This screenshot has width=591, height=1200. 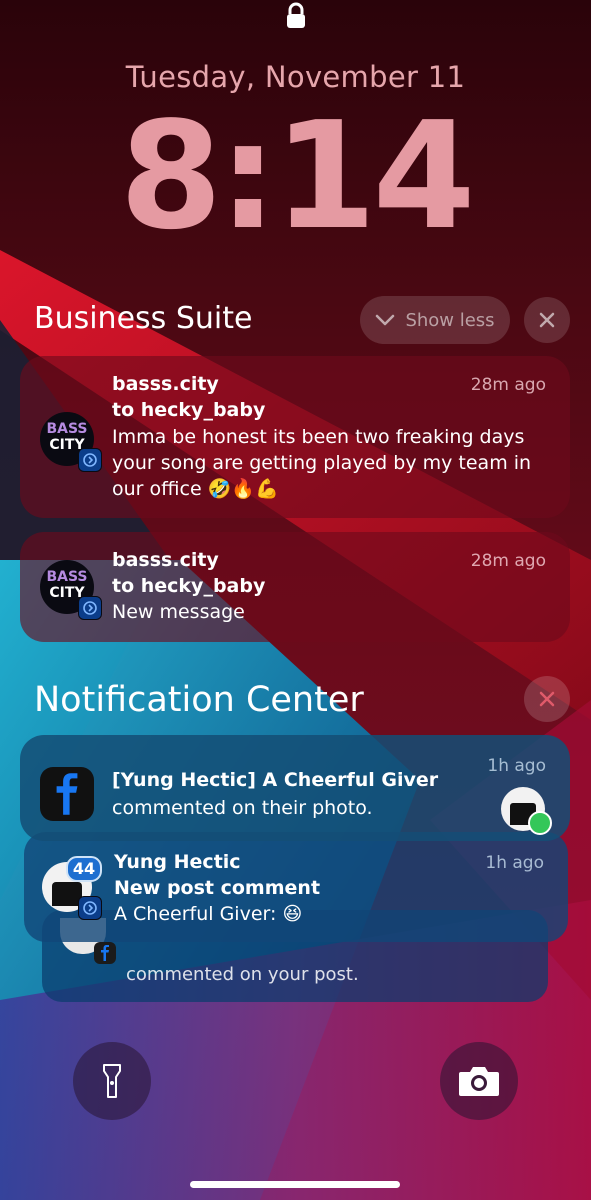 What do you see at coordinates (67, 794) in the screenshot?
I see `facebook-app-icon` at bounding box center [67, 794].